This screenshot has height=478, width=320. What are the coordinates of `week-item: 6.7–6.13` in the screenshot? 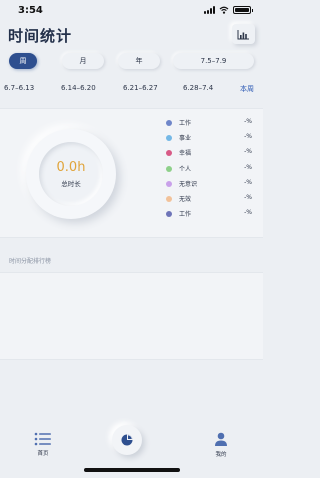 It's located at (19, 88).